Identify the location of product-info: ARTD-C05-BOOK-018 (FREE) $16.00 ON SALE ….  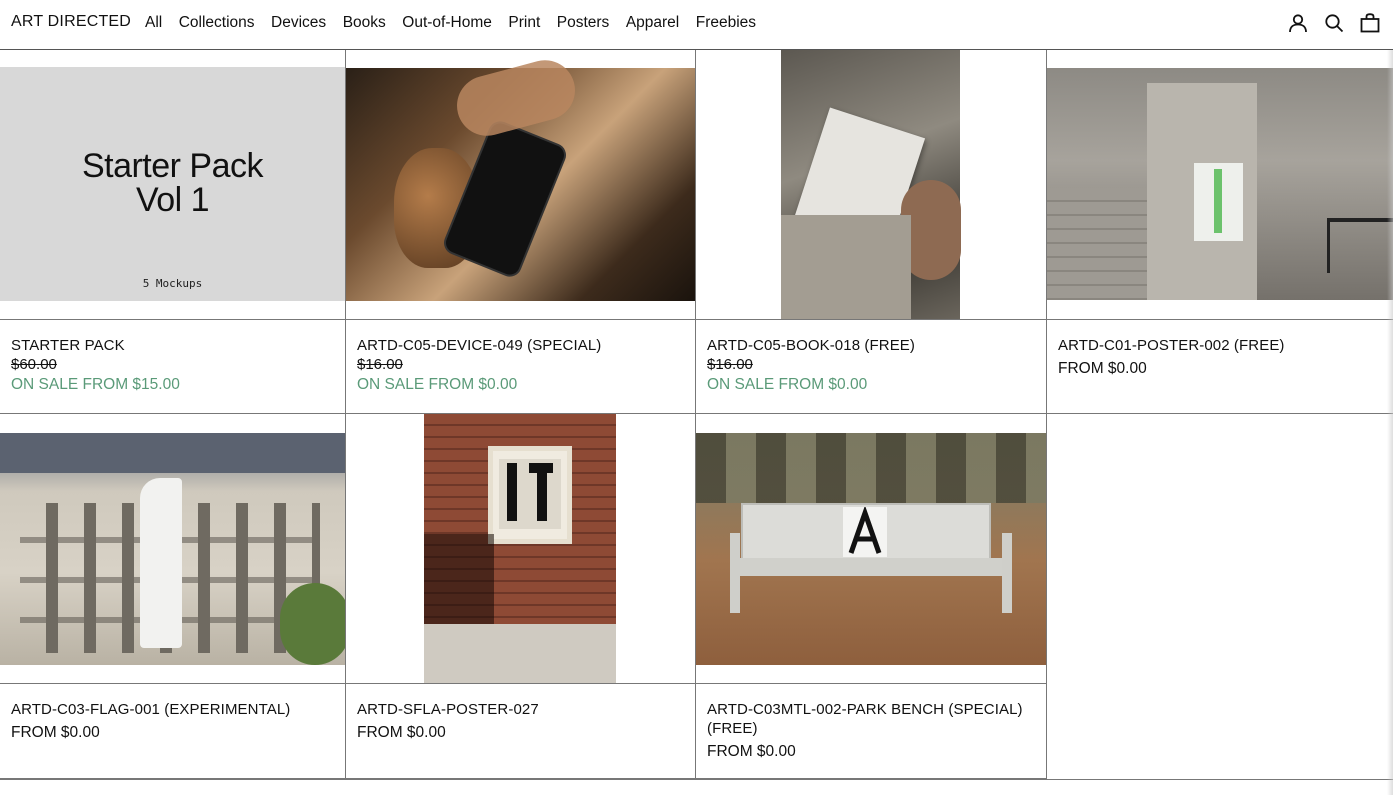
(871, 365).